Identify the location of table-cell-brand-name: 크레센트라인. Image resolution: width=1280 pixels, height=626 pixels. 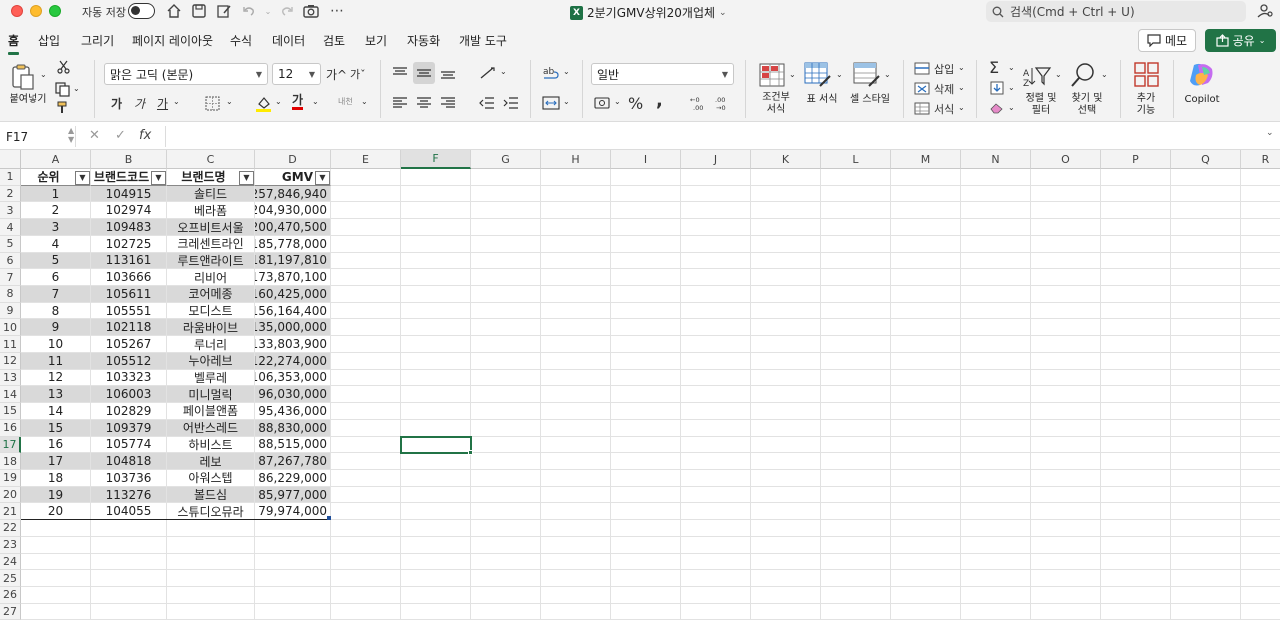
(211, 244).